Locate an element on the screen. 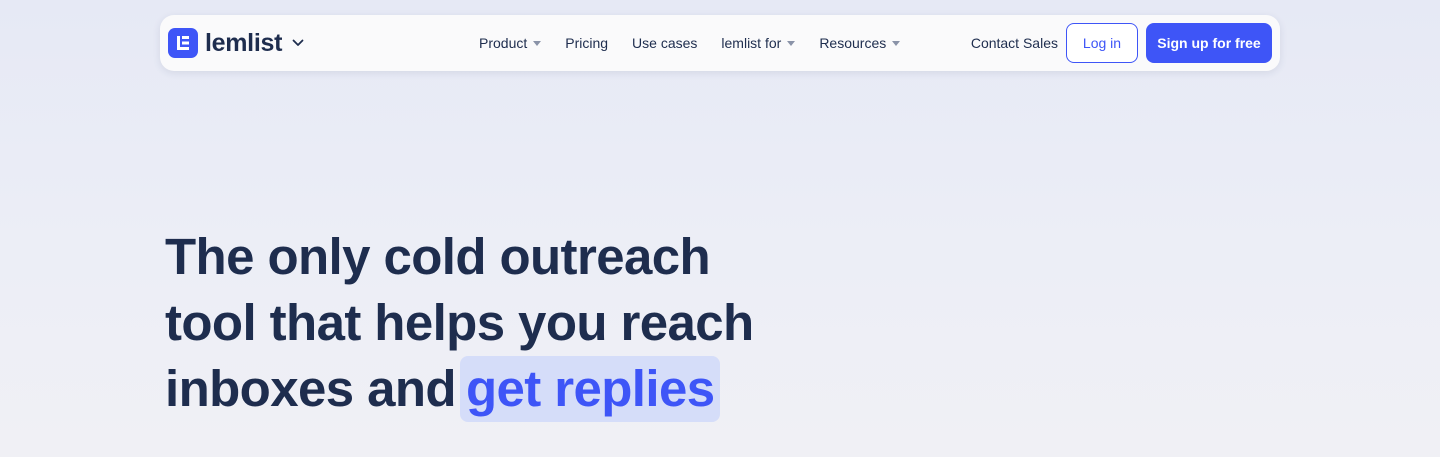  hero-line-2: tool that helps you reach is located at coordinates (459, 322).